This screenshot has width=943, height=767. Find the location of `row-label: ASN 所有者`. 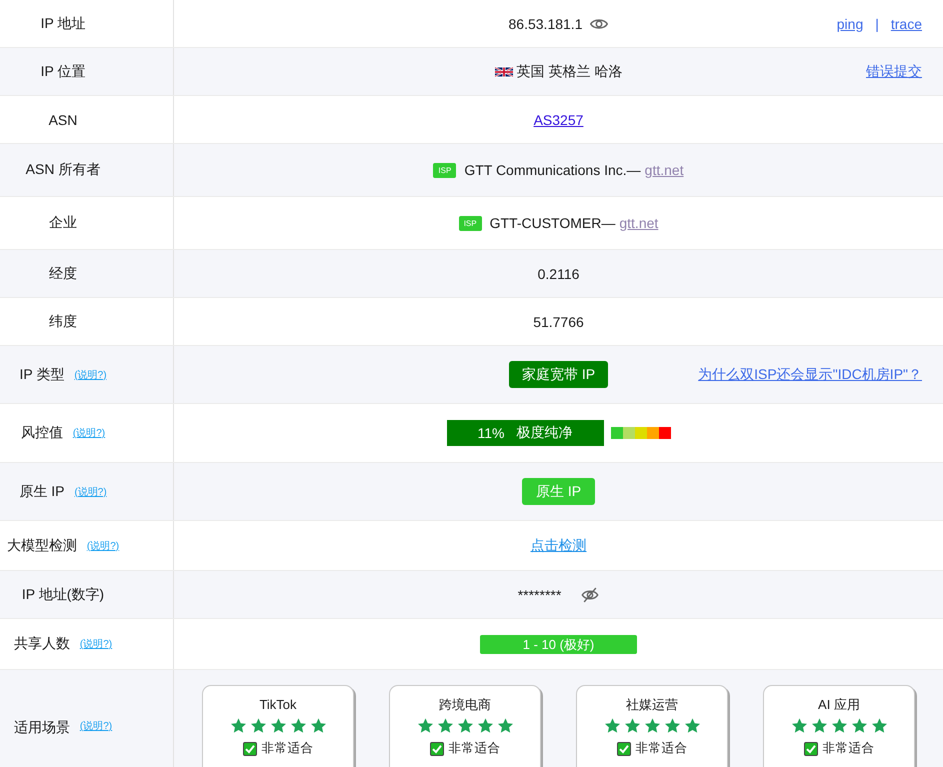

row-label: ASN 所有者 is located at coordinates (63, 170).